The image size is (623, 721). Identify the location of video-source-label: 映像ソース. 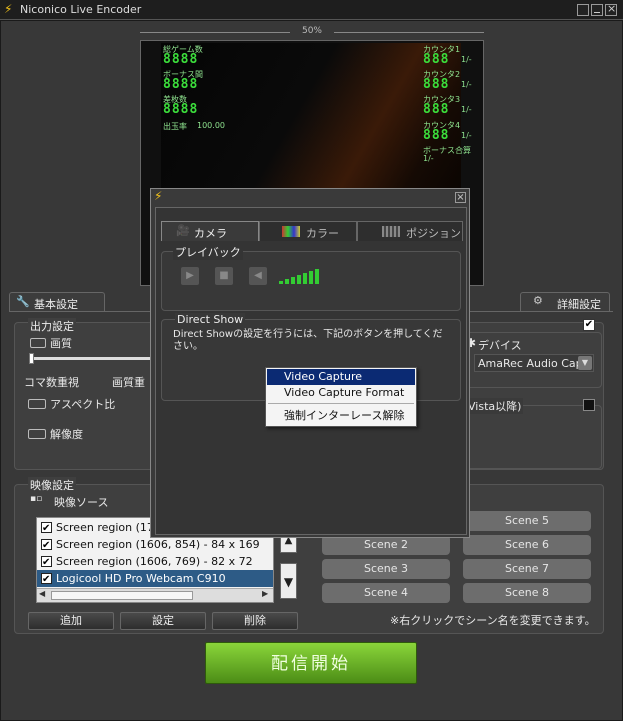
(81, 502).